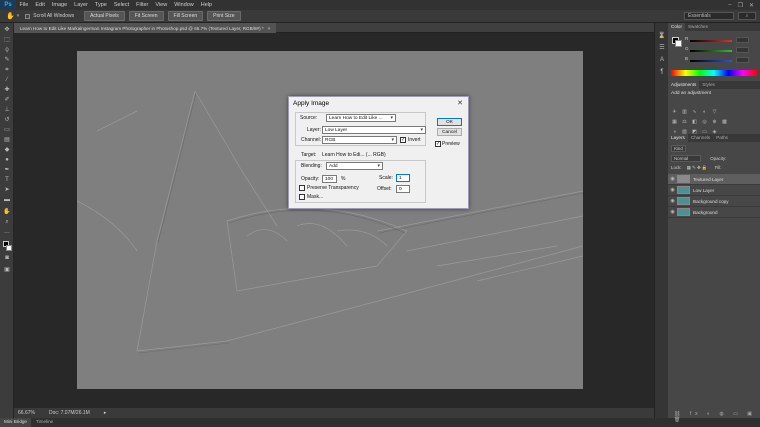  Describe the element at coordinates (403, 140) in the screenshot. I see `invert-checkbox: ✓` at that location.